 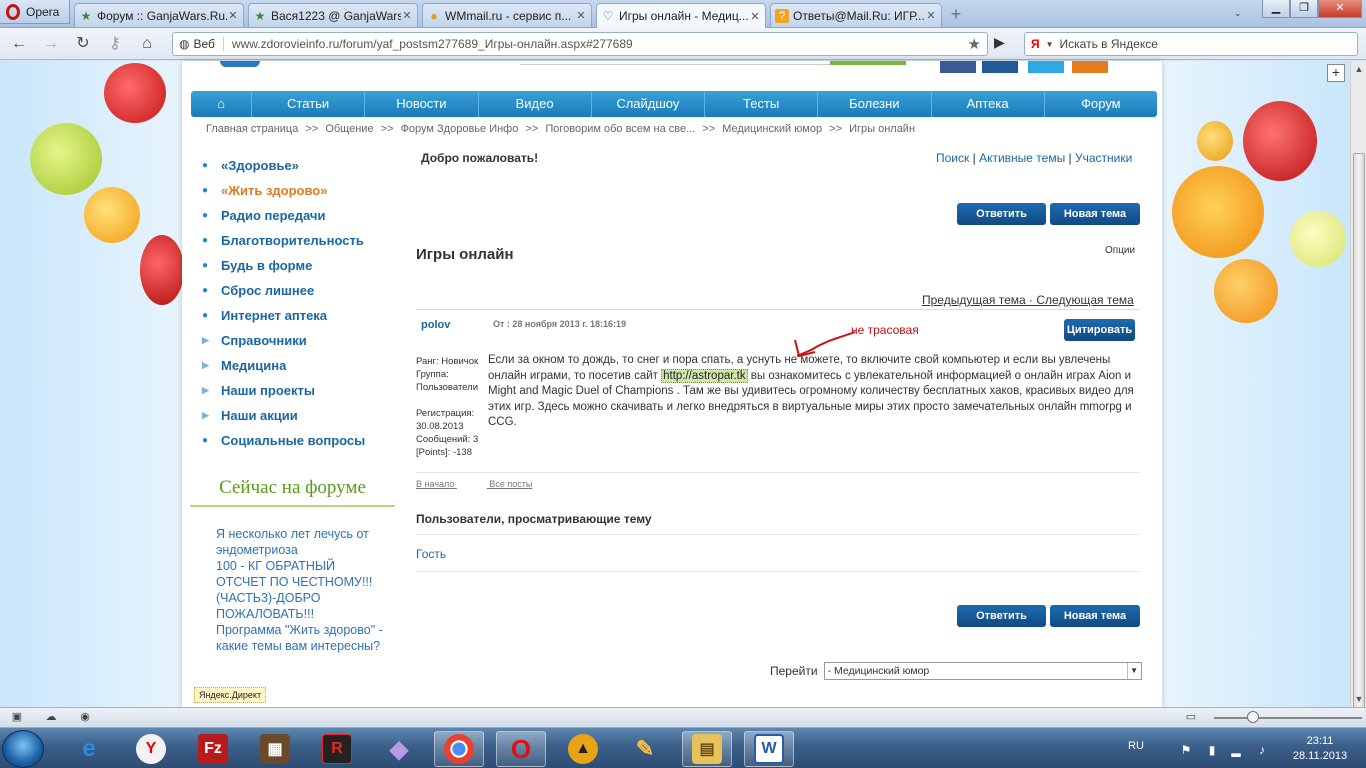 What do you see at coordinates (431, 554) in the screenshot?
I see `viewer-guest: Гость` at bounding box center [431, 554].